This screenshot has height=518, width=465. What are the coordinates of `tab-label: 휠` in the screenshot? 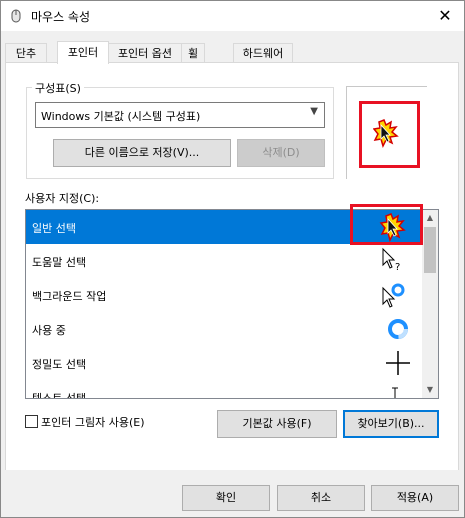 It's located at (193, 53).